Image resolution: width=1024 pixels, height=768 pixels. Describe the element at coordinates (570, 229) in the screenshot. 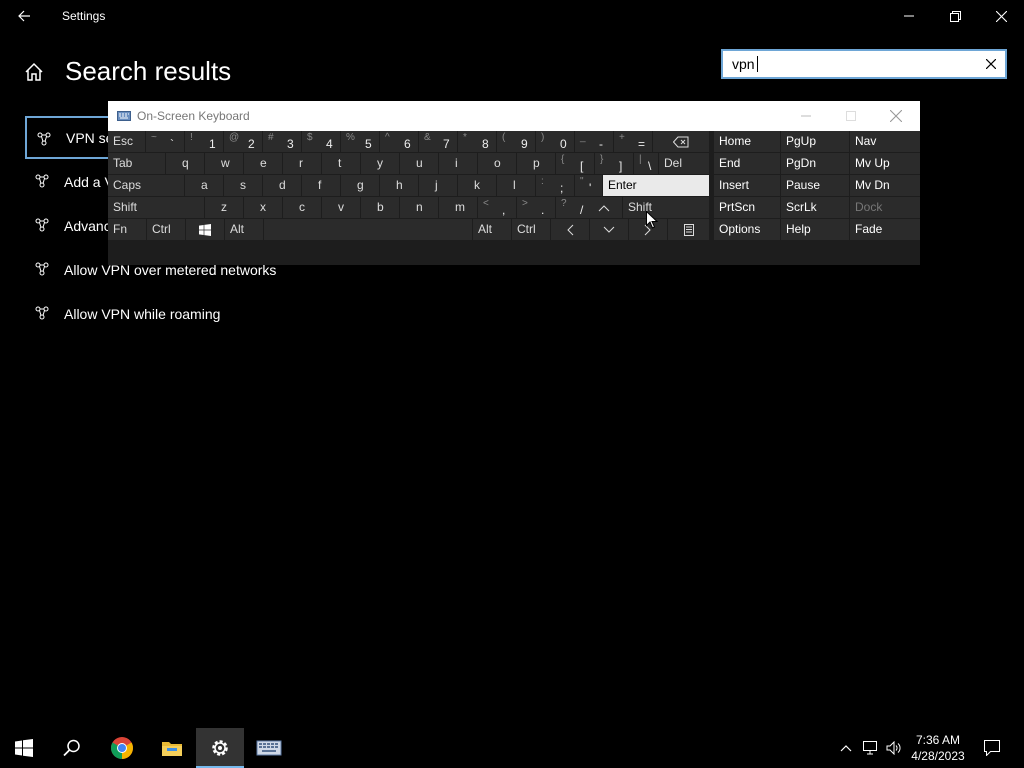

I see `key-left` at that location.